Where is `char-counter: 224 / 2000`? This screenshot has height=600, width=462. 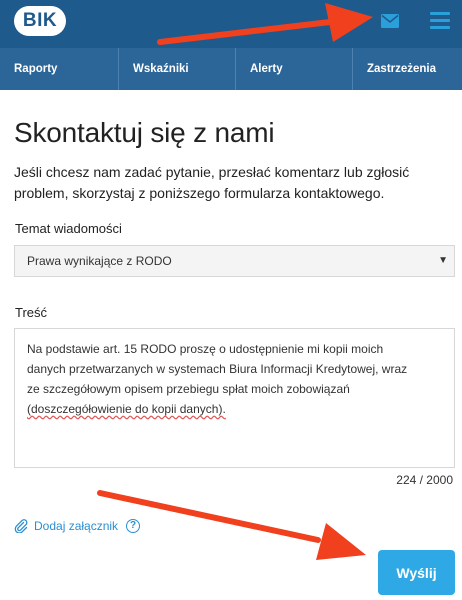
char-counter: 224 / 2000 is located at coordinates (424, 480).